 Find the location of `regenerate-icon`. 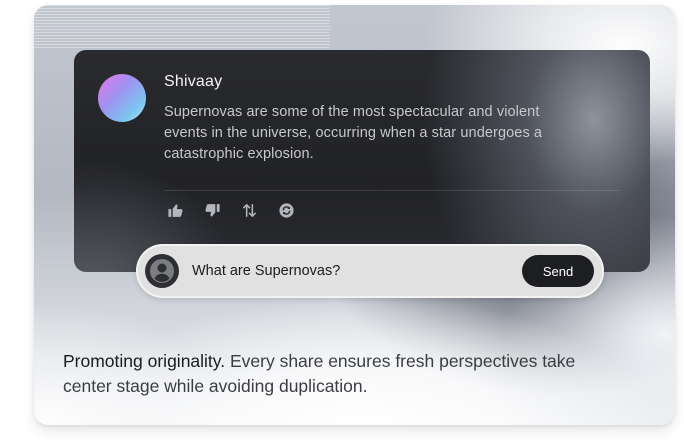

regenerate-icon is located at coordinates (286, 210).